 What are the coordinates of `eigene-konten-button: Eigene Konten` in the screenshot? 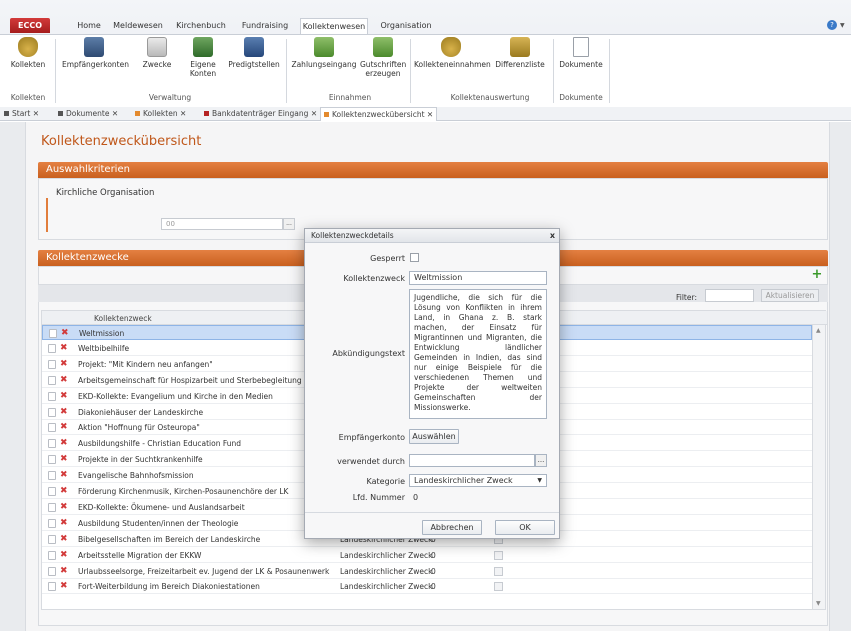 It's located at (203, 57).